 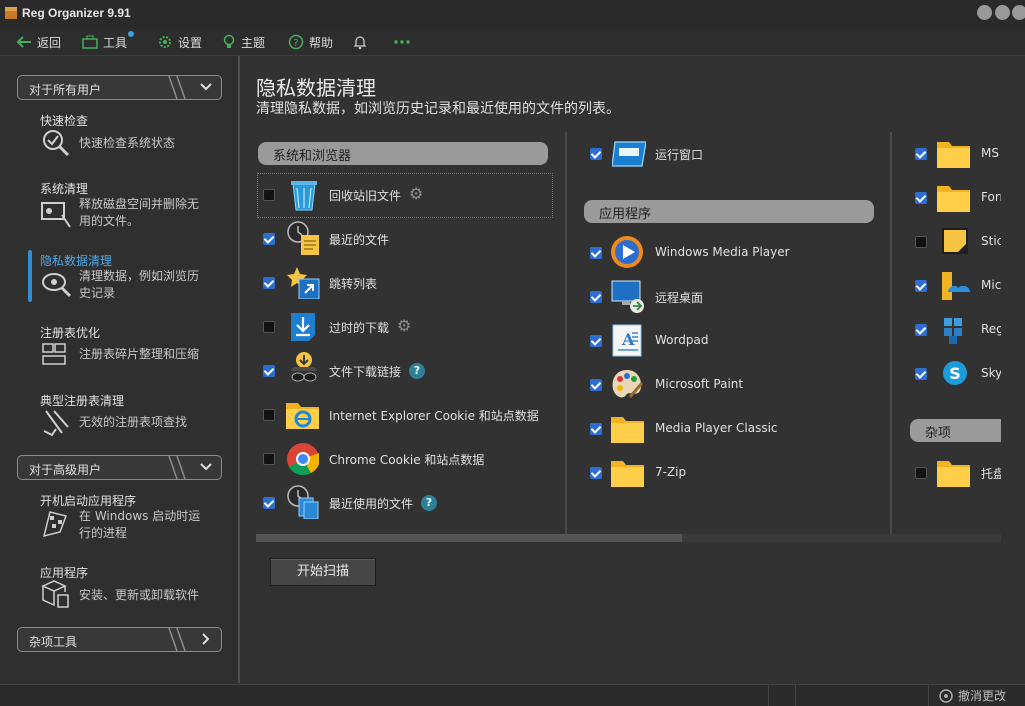 What do you see at coordinates (682, 340) in the screenshot?
I see `label-wordpad: Wordpad` at bounding box center [682, 340].